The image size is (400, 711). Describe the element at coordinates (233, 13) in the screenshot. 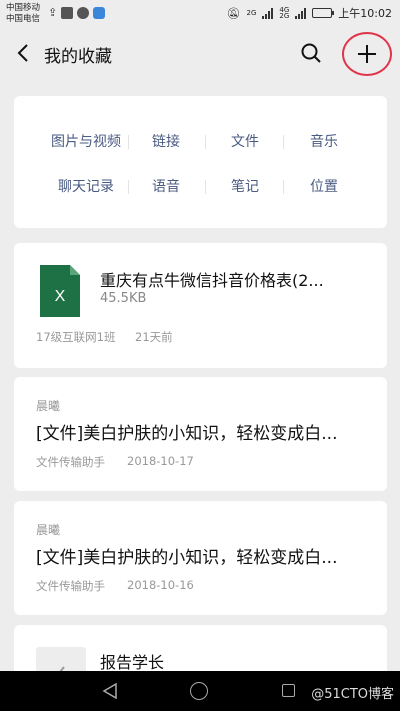

I see `mute-icon: 🔕︎` at that location.